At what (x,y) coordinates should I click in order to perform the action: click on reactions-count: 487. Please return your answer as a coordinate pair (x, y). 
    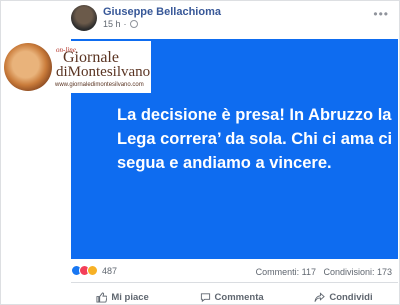
    Looking at the image, I should click on (110, 270).